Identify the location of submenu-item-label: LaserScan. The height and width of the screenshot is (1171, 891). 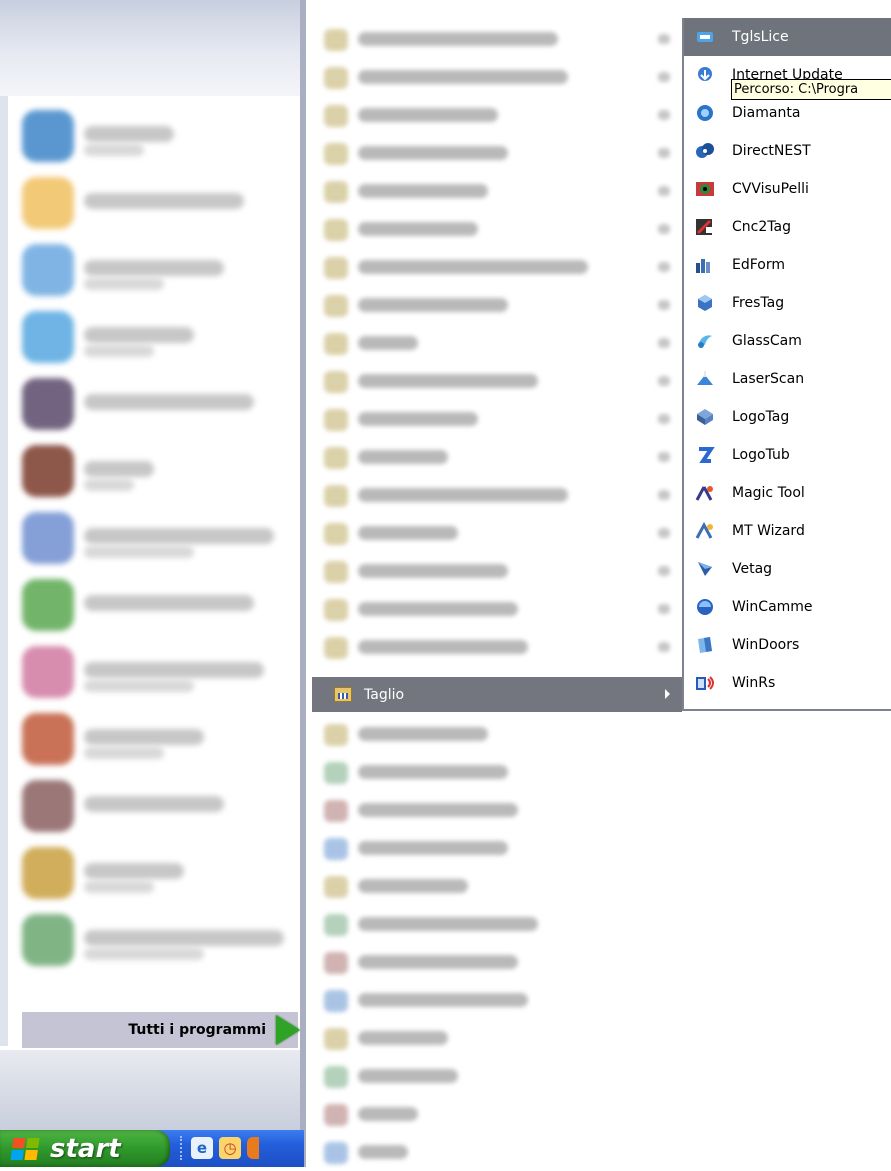
(768, 379).